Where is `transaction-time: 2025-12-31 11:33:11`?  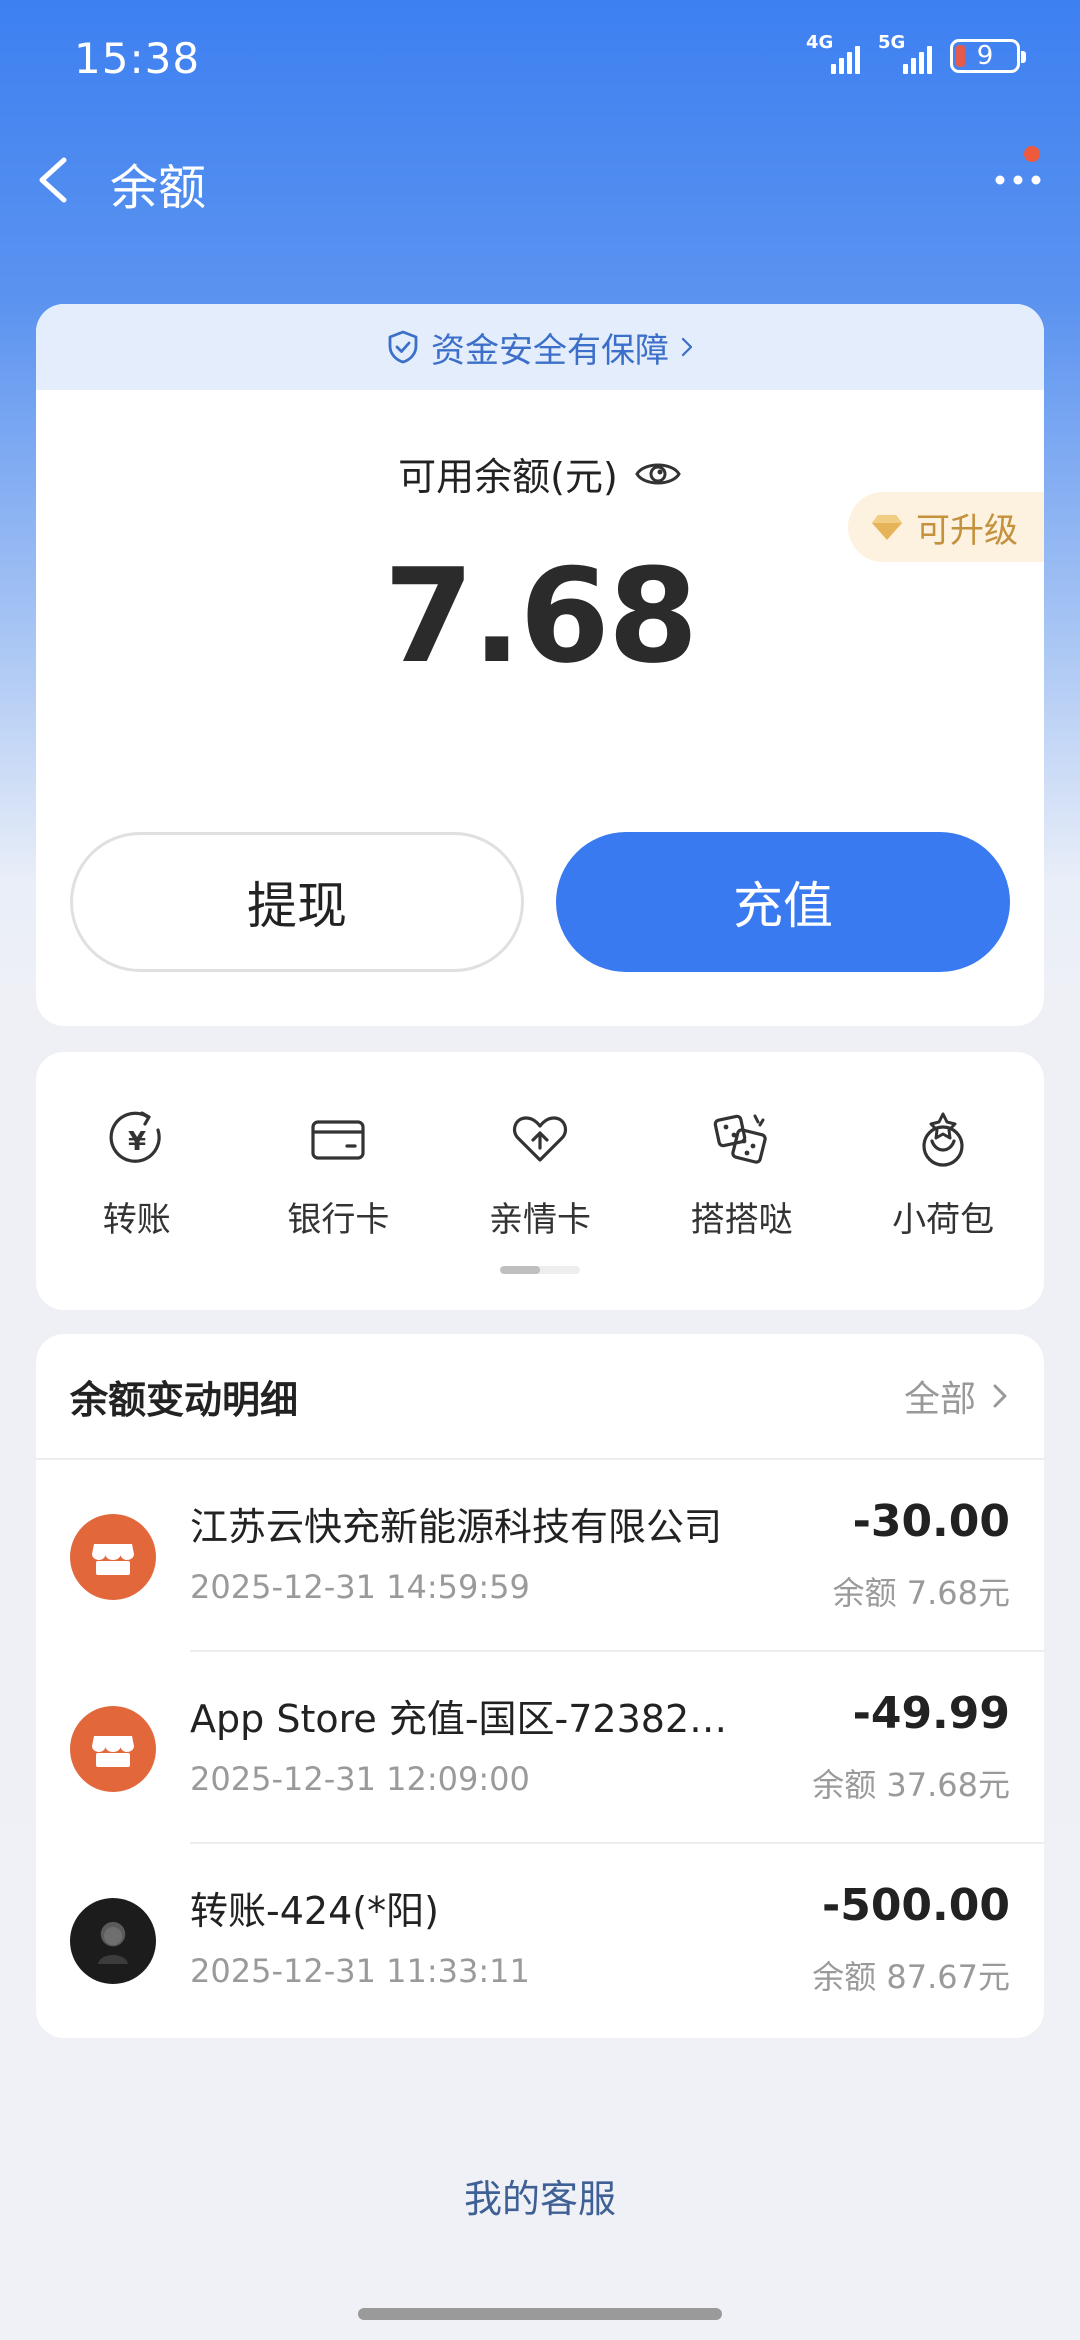 transaction-time: 2025-12-31 11:33:11 is located at coordinates (360, 1971).